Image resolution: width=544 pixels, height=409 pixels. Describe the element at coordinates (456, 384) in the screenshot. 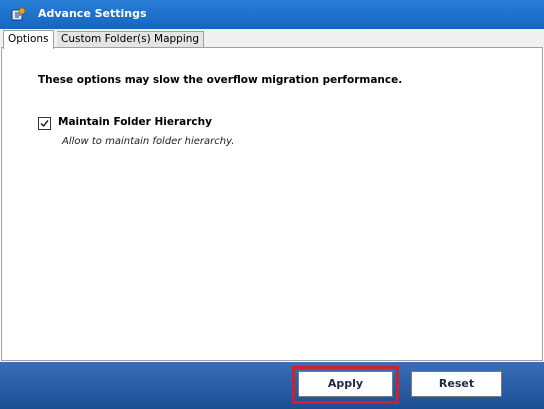

I see `reset-button: Reset` at that location.